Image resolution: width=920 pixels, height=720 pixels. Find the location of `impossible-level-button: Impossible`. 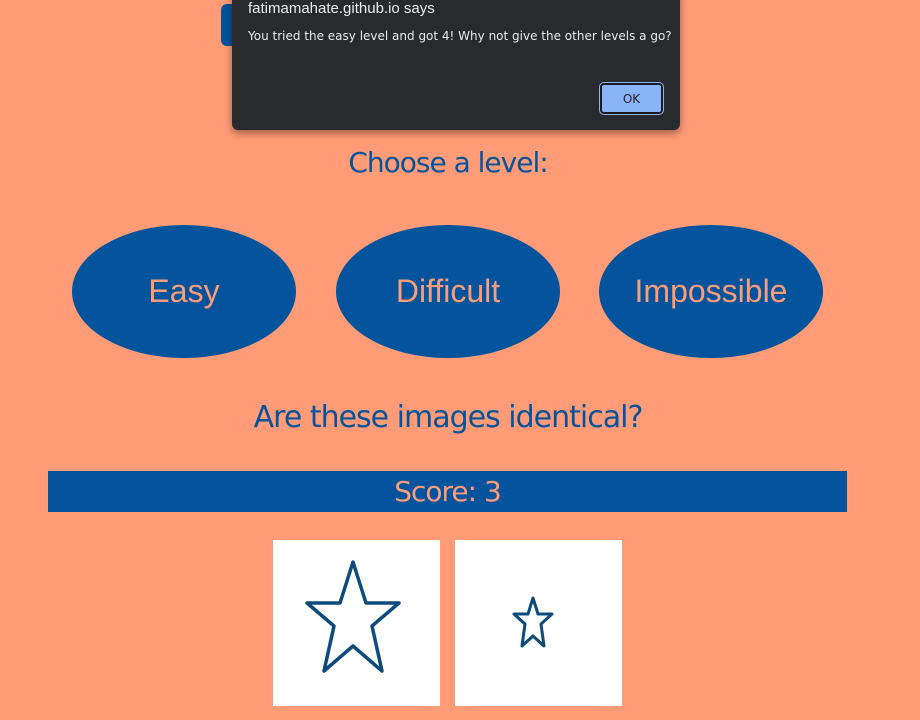

impossible-level-button: Impossible is located at coordinates (711, 291).